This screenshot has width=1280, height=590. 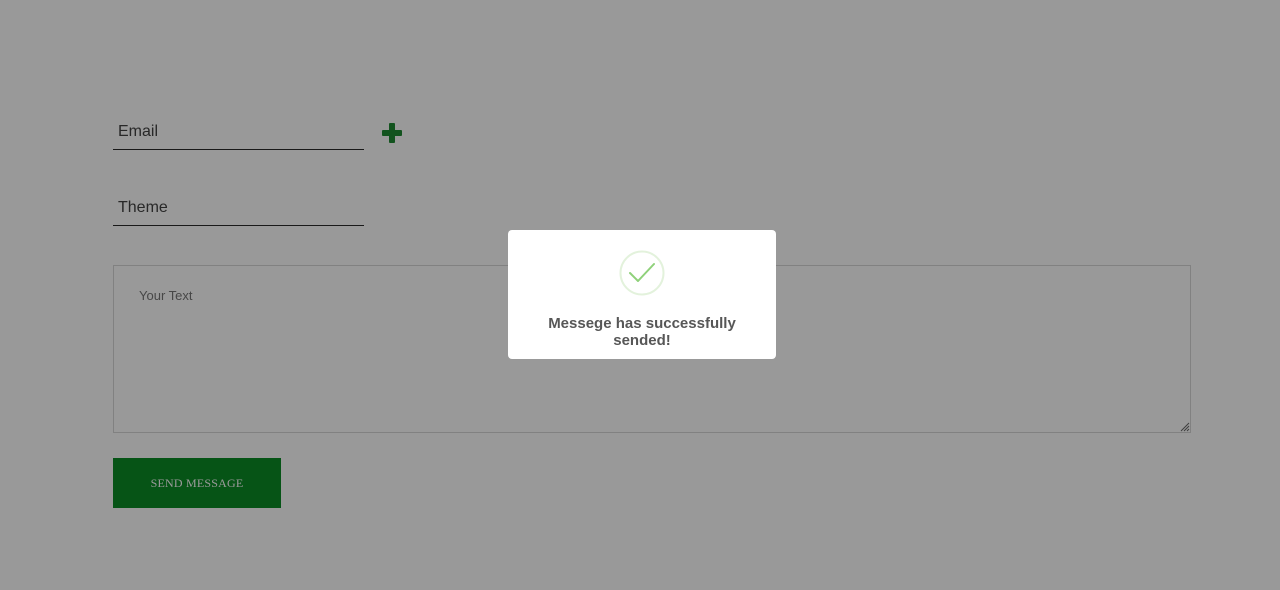 I want to click on success-modal: Messege has successfully sended!, so click(x=642, y=294).